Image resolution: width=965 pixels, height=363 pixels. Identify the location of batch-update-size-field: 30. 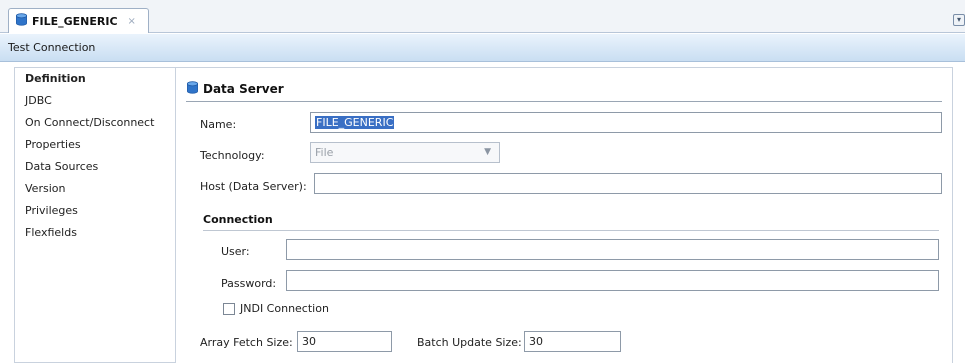
(572, 341).